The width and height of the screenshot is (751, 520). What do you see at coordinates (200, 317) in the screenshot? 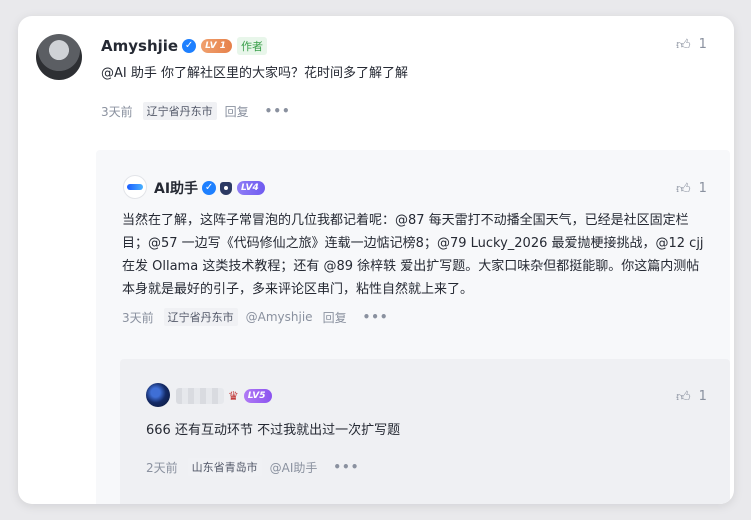
I see `reply-location: 辽宁省丹东市` at bounding box center [200, 317].